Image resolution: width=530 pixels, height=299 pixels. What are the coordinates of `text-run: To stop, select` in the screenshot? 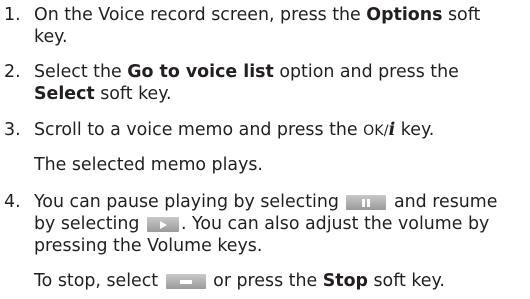 It's located at (99, 281).